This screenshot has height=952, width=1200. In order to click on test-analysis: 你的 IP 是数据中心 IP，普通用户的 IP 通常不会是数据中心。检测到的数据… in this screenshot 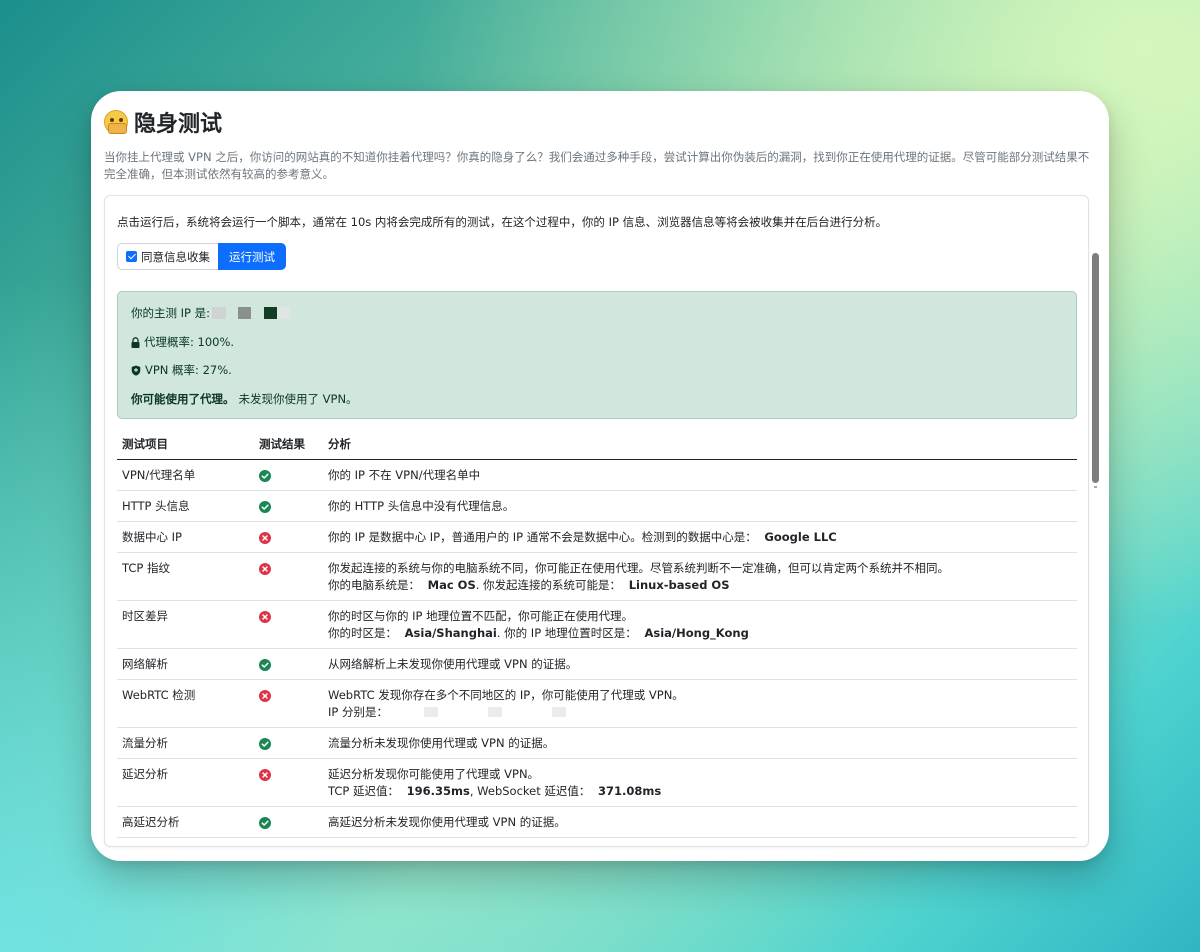, I will do `click(700, 537)`.